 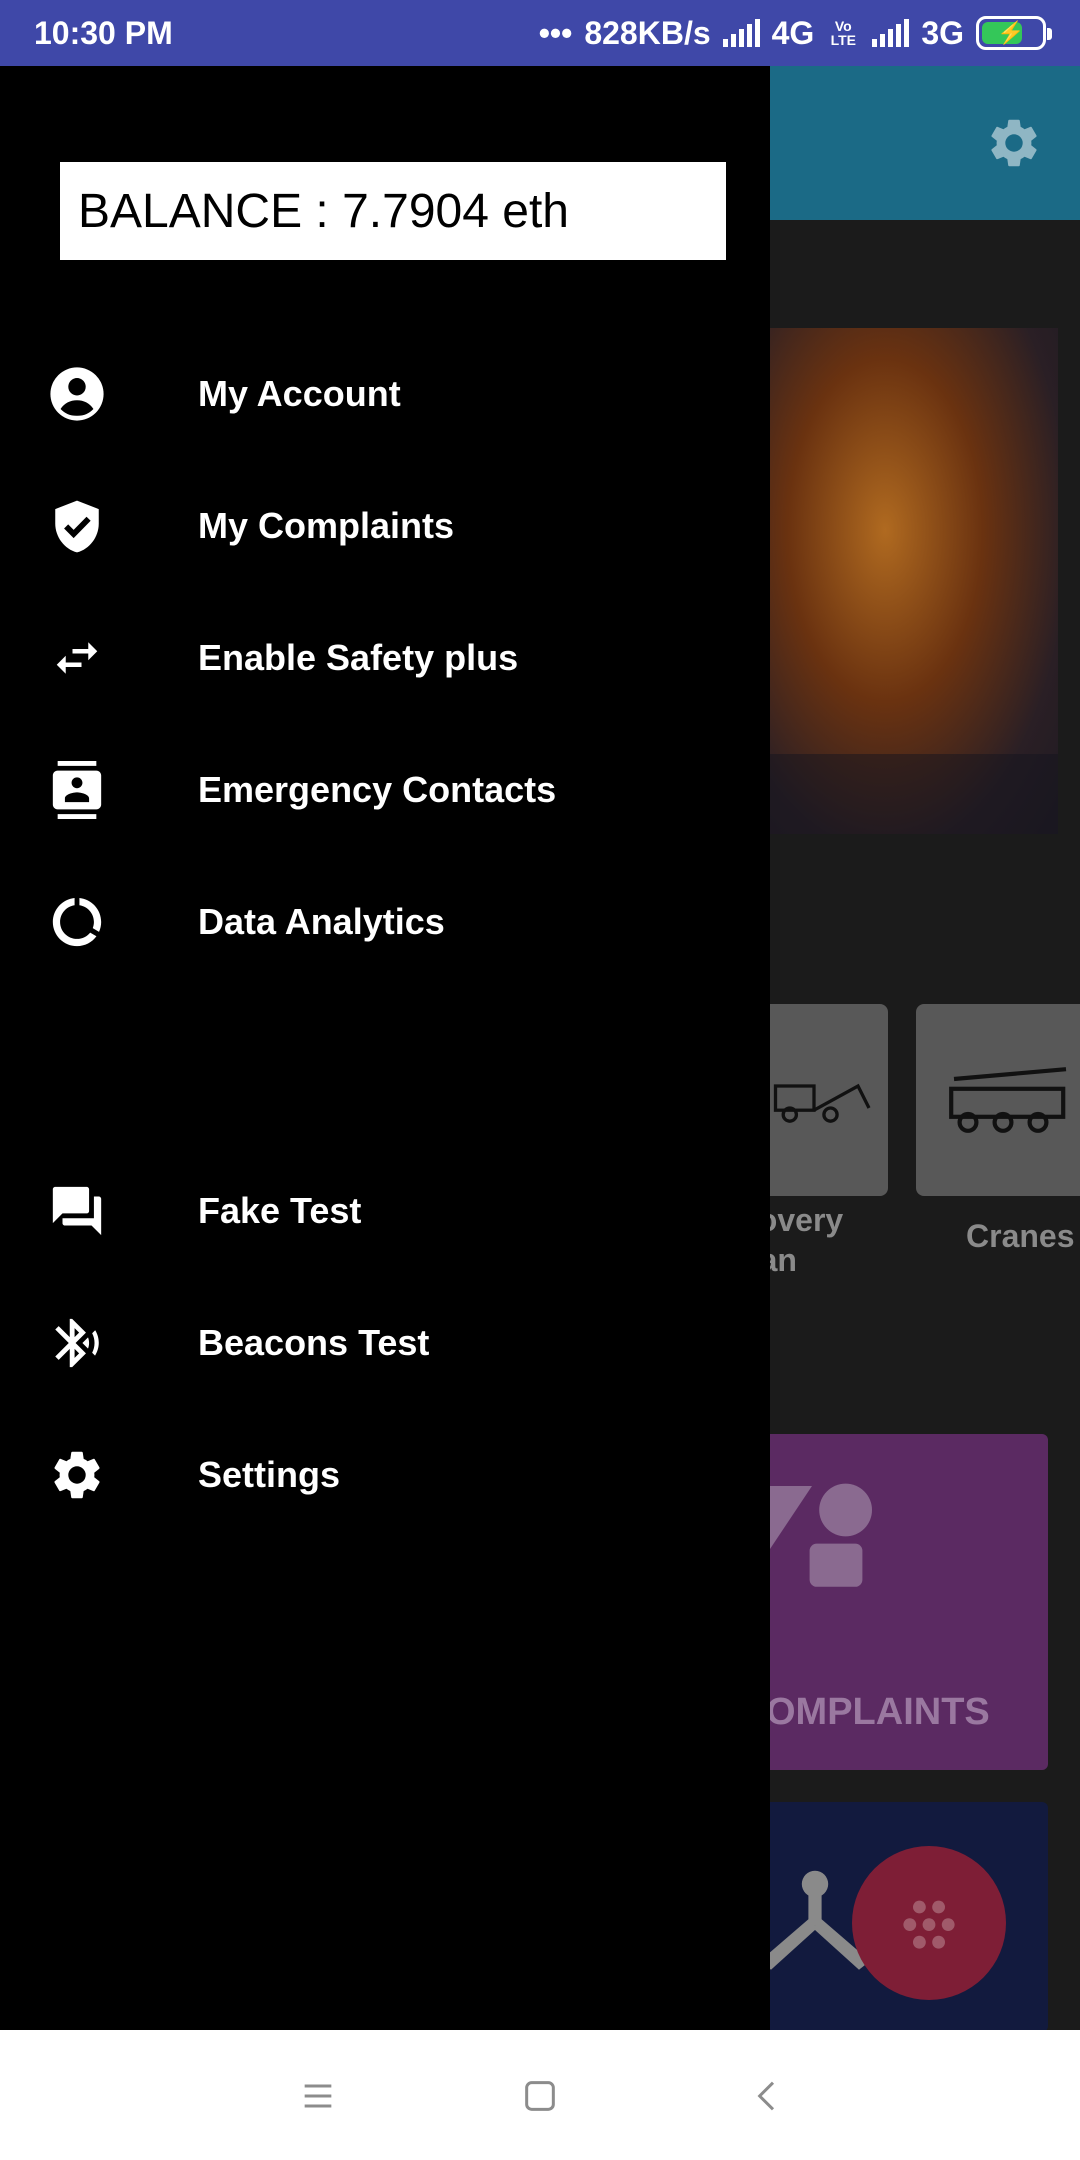 I want to click on network-type-1: 4G, so click(x=793, y=32).